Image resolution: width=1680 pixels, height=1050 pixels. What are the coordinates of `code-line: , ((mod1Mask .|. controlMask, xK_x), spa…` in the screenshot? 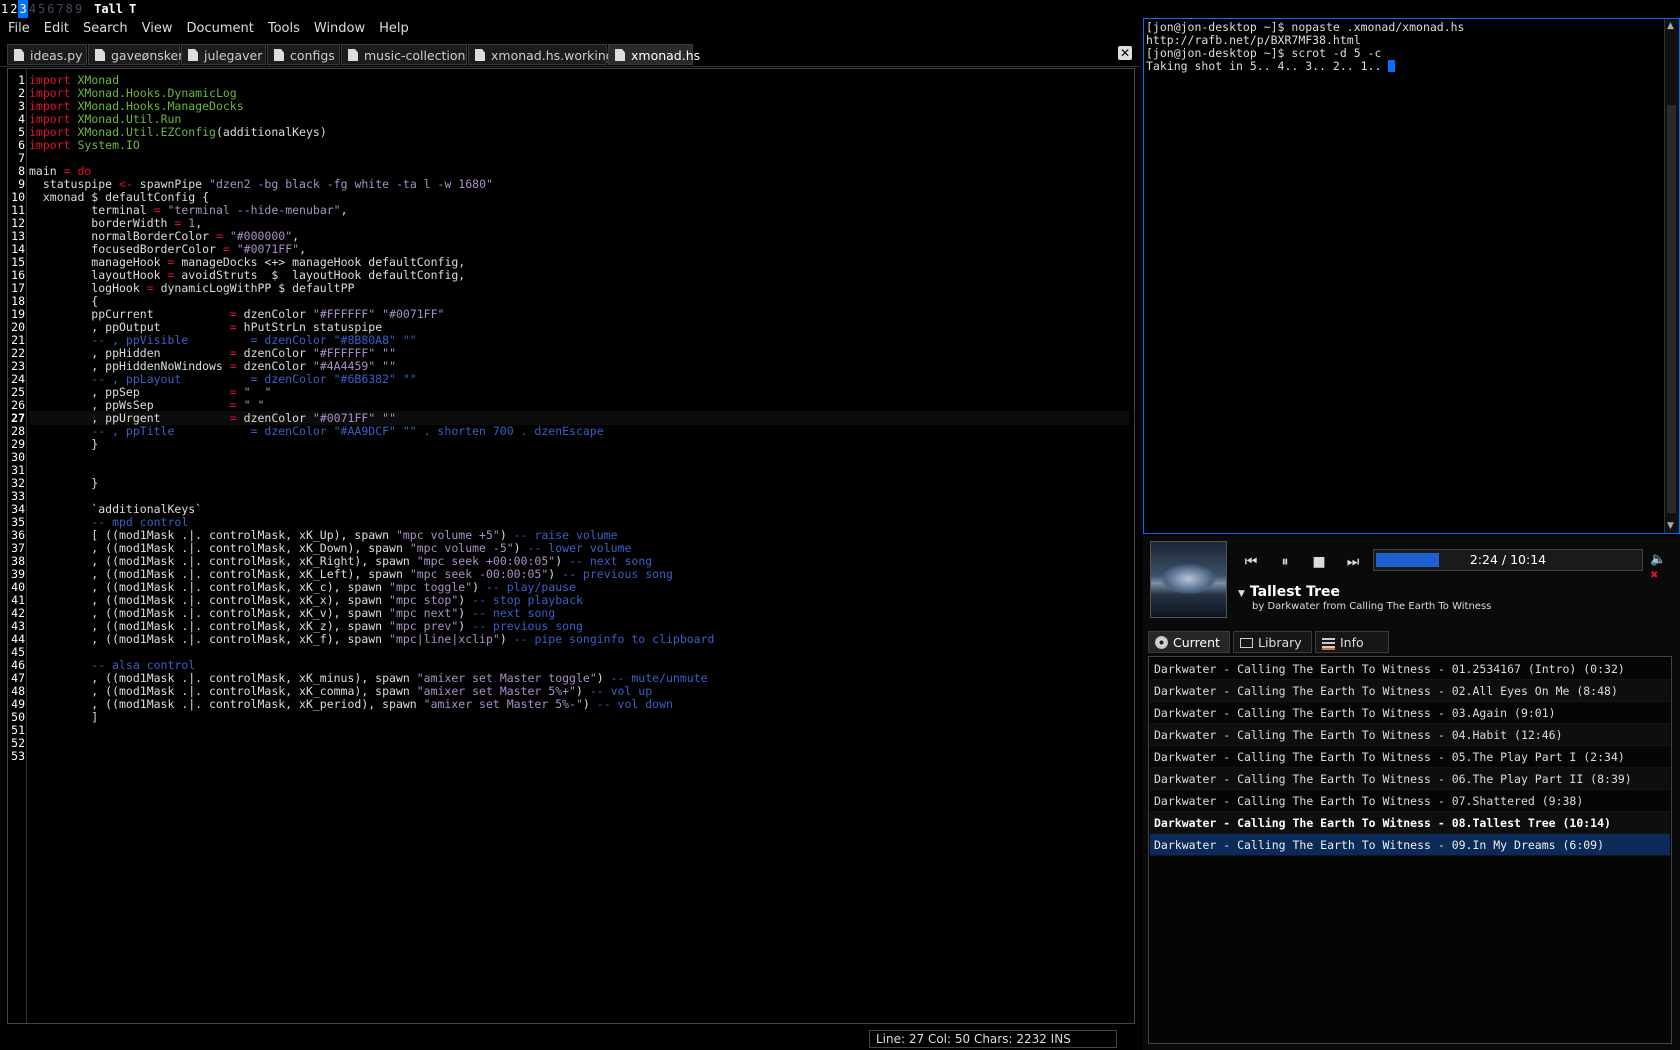 It's located at (579, 600).